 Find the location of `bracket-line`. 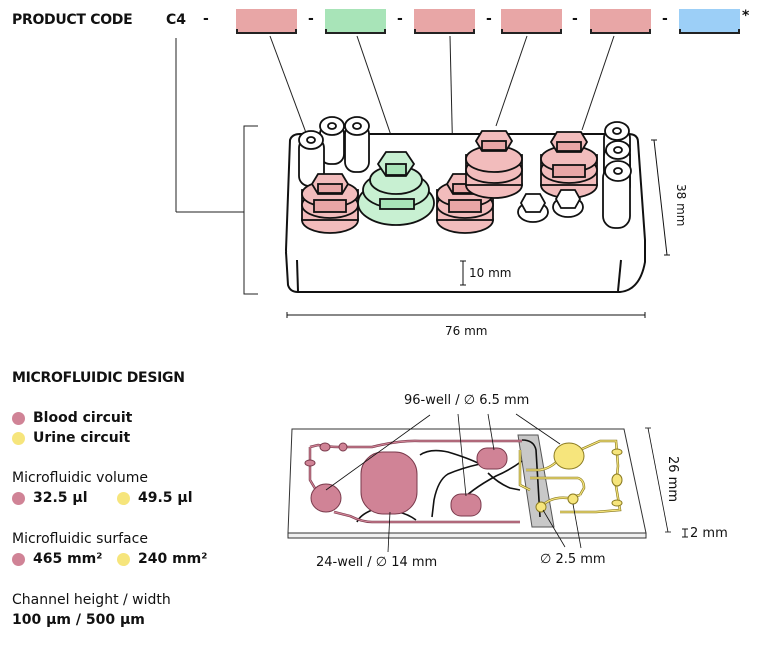

bracket-line is located at coordinates (250, 210).